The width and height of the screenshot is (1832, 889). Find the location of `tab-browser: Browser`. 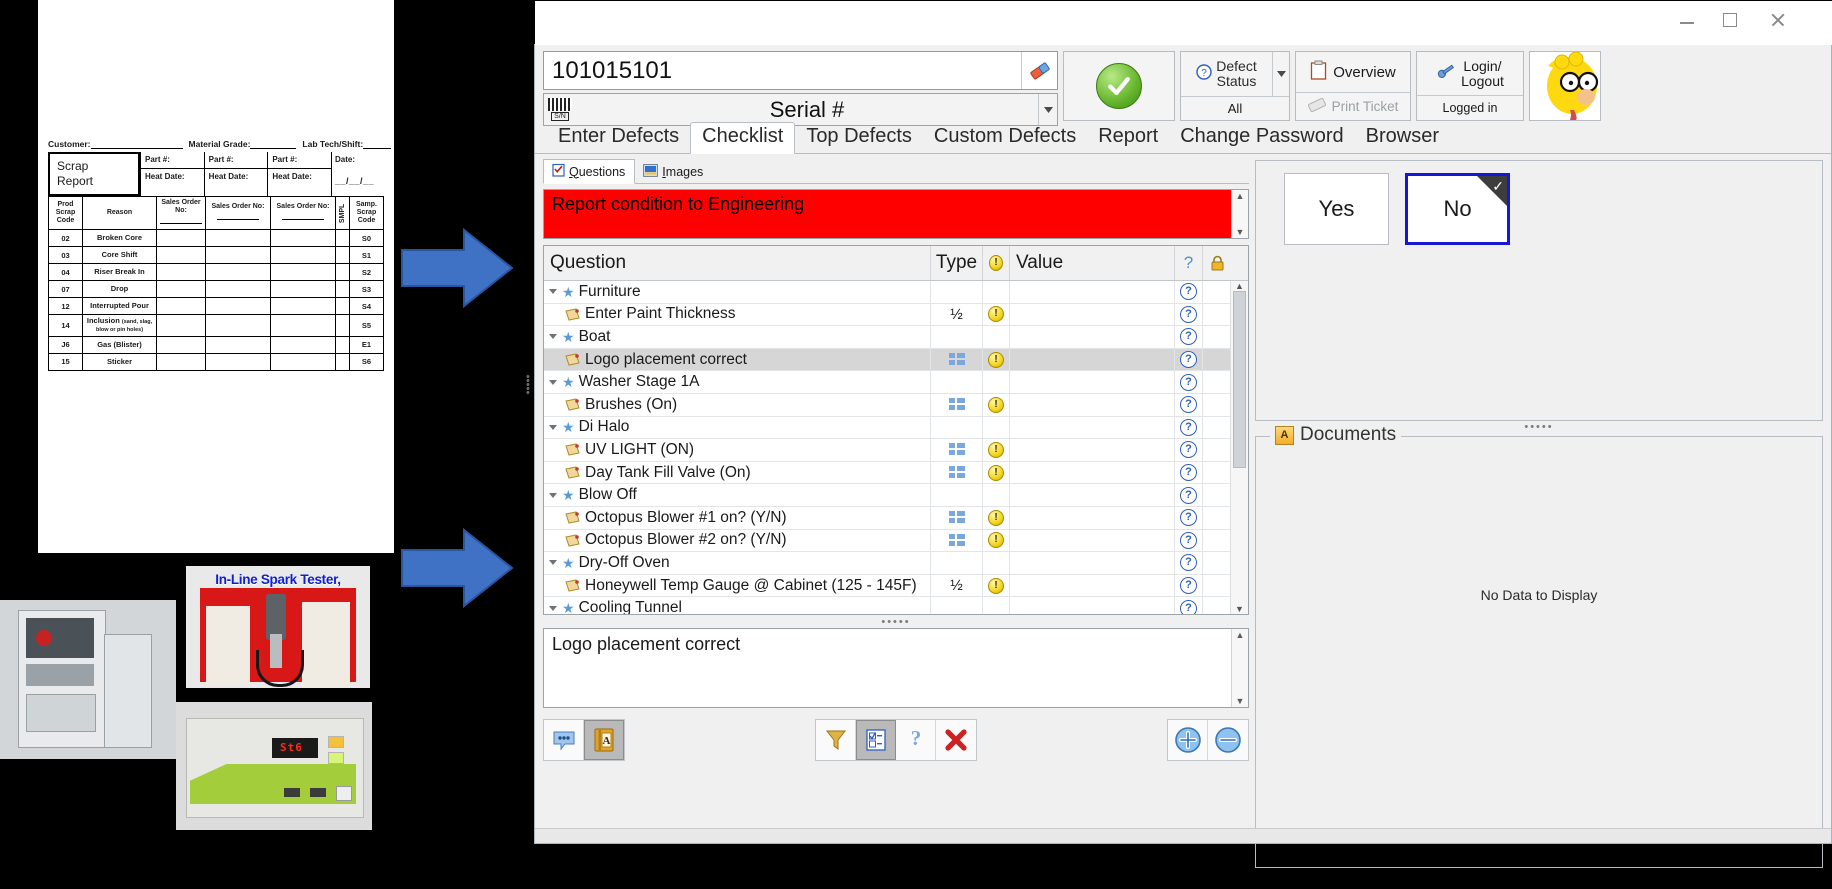

tab-browser: Browser is located at coordinates (1402, 138).